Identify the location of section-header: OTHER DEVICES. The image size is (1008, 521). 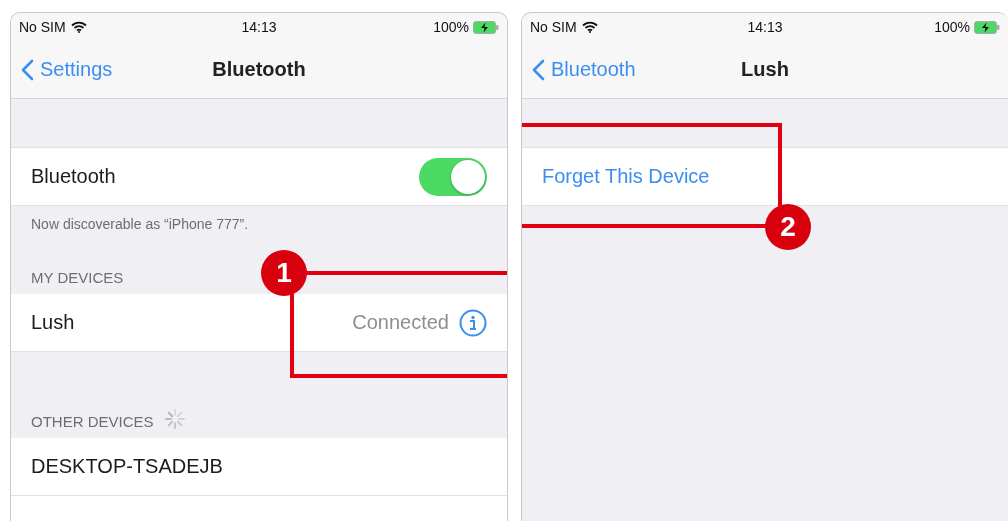
(92, 421).